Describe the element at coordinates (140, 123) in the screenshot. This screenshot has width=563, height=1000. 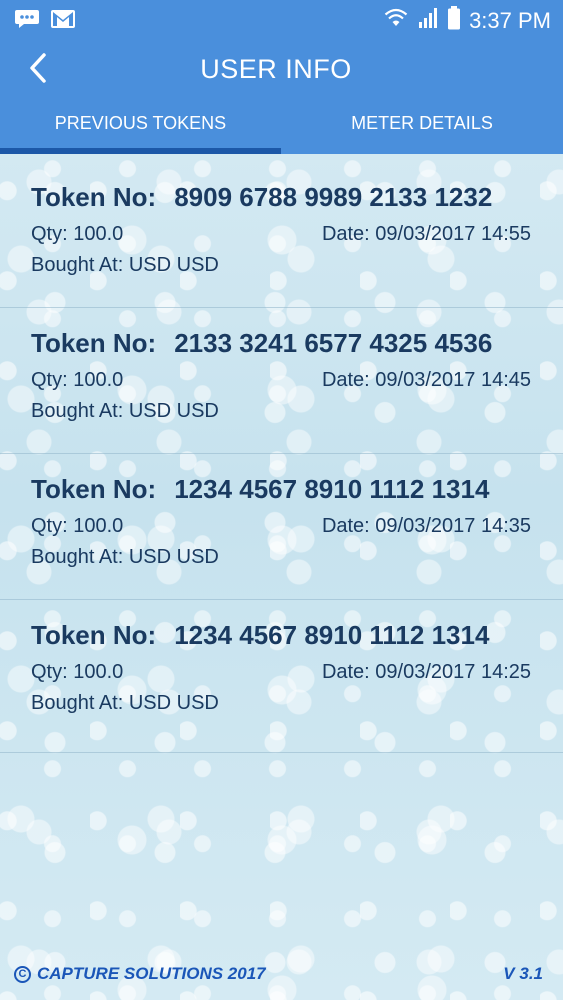
I see `tab-label: PREVIOUS TOKENS` at that location.